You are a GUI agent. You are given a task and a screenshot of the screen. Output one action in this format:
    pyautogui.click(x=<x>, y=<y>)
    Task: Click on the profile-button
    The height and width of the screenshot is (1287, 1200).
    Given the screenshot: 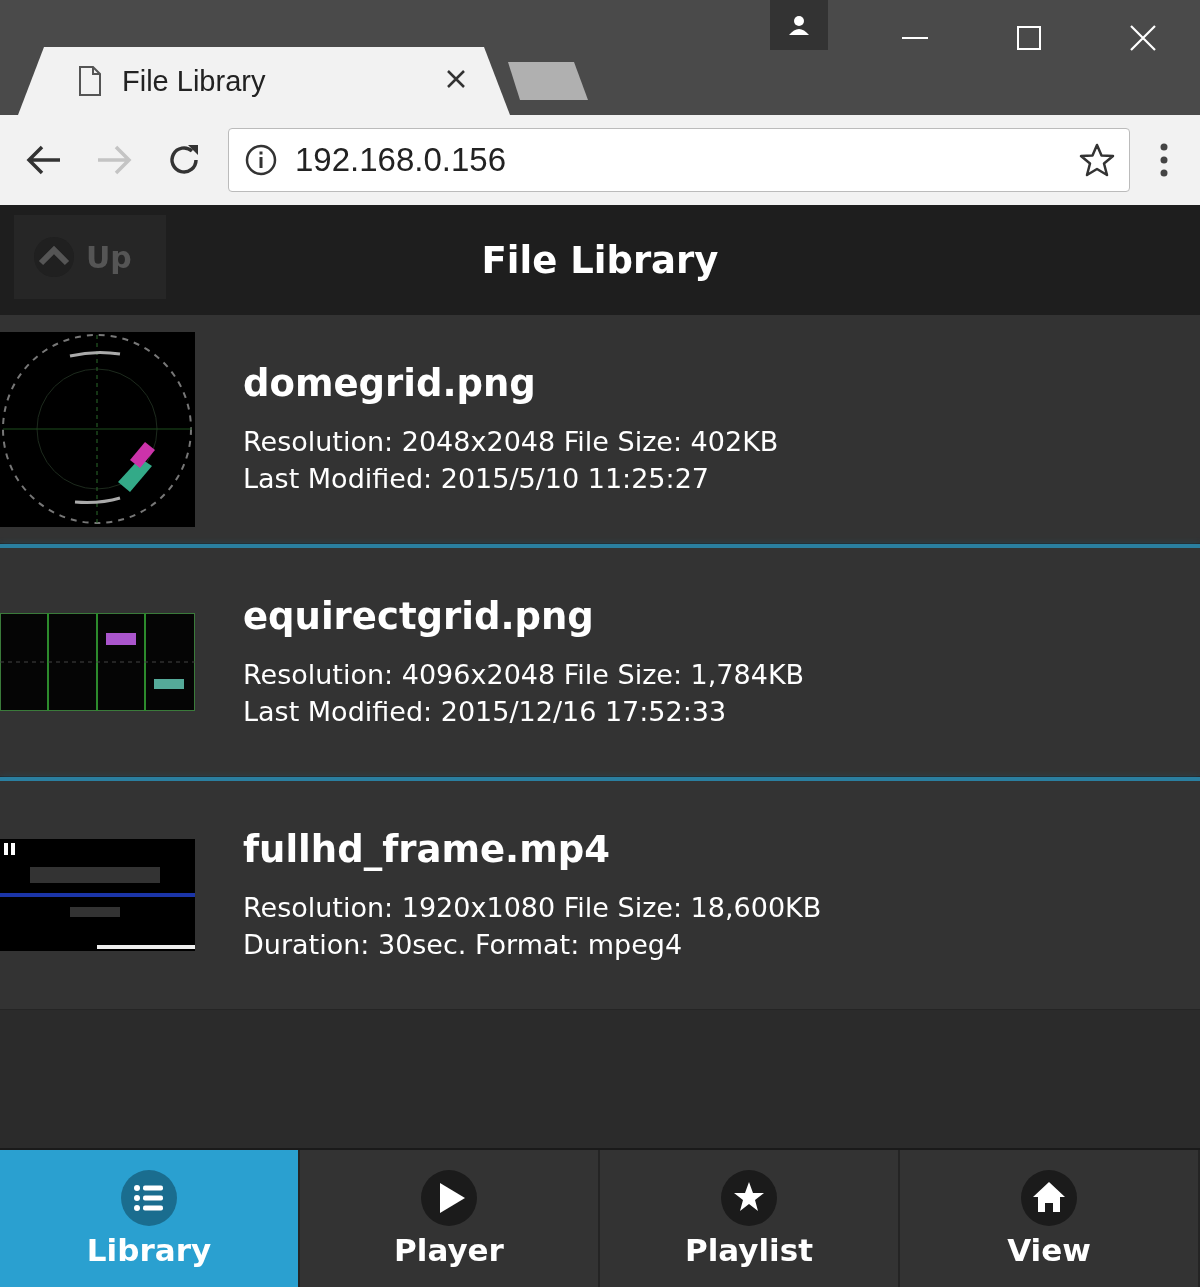 What is the action you would take?
    pyautogui.click(x=799, y=25)
    